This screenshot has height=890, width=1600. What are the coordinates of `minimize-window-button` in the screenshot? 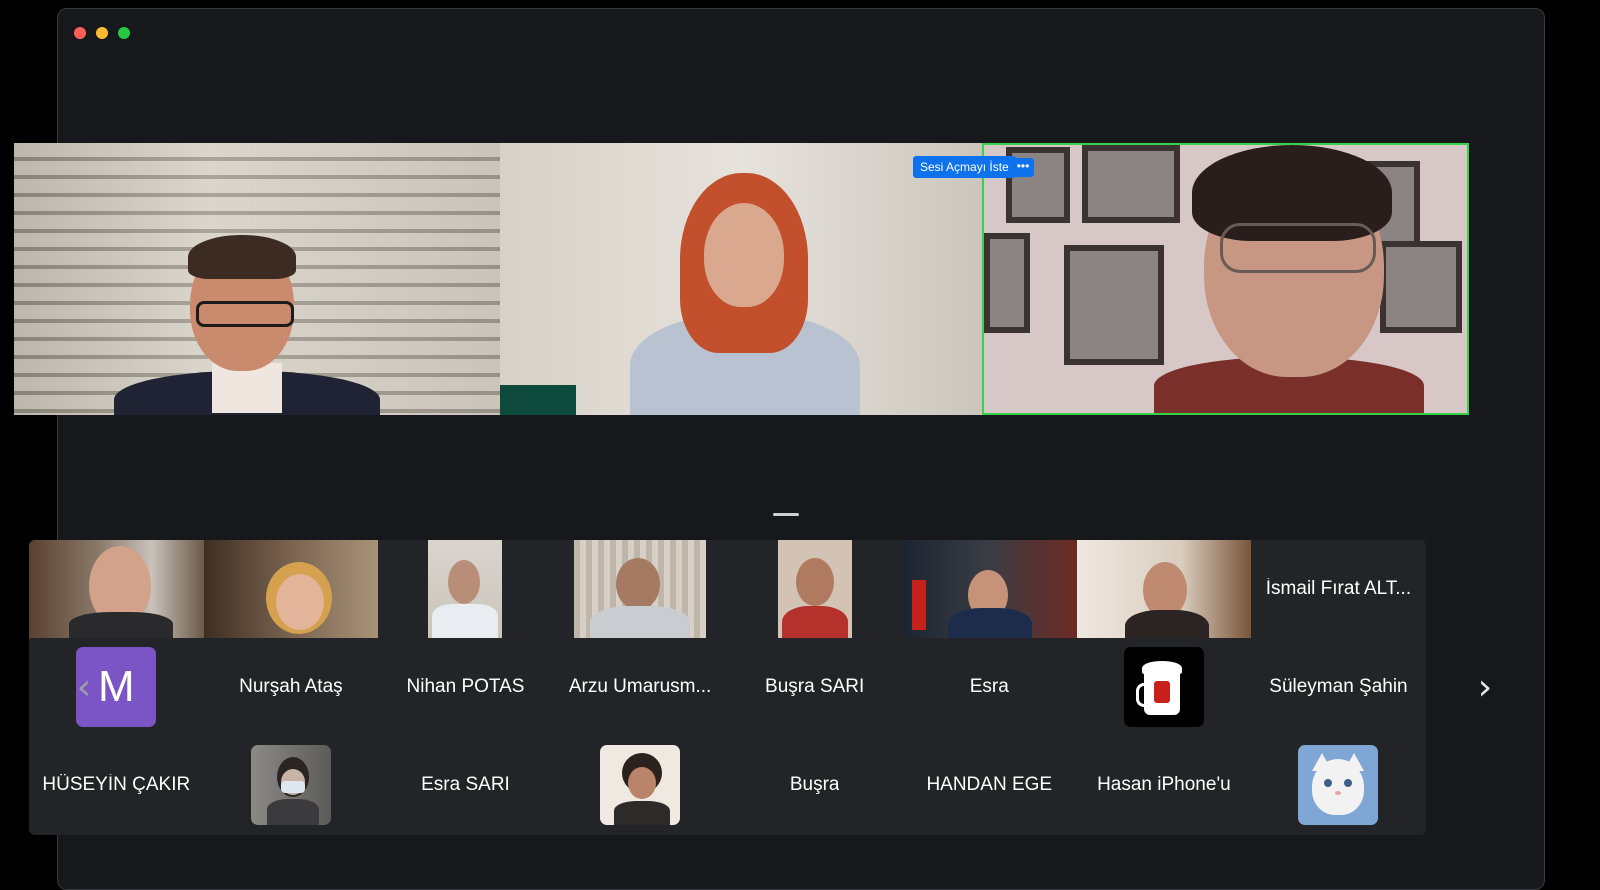 It's located at (102, 33).